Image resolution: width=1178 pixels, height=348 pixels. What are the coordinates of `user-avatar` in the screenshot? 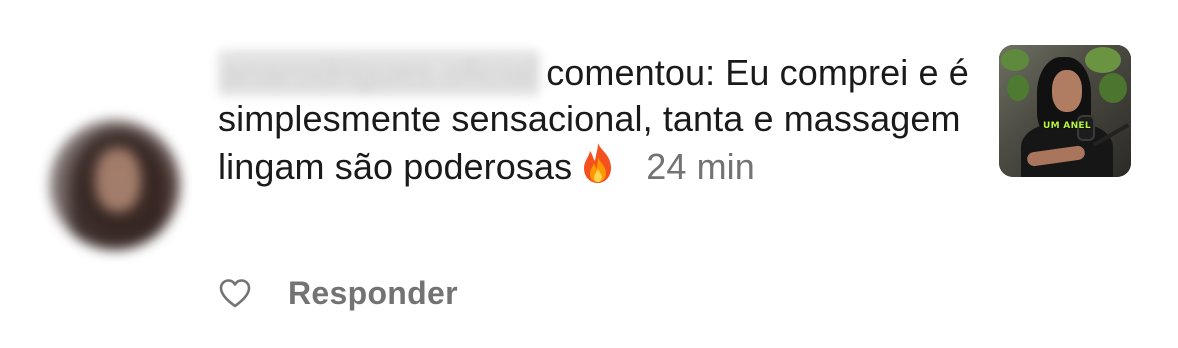 It's located at (115, 185).